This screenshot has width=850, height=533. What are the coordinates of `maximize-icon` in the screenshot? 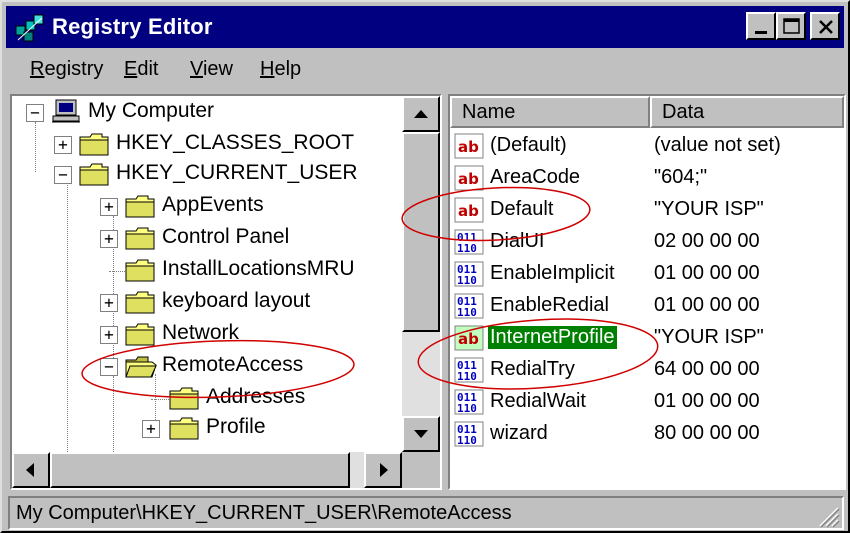 It's located at (791, 26).